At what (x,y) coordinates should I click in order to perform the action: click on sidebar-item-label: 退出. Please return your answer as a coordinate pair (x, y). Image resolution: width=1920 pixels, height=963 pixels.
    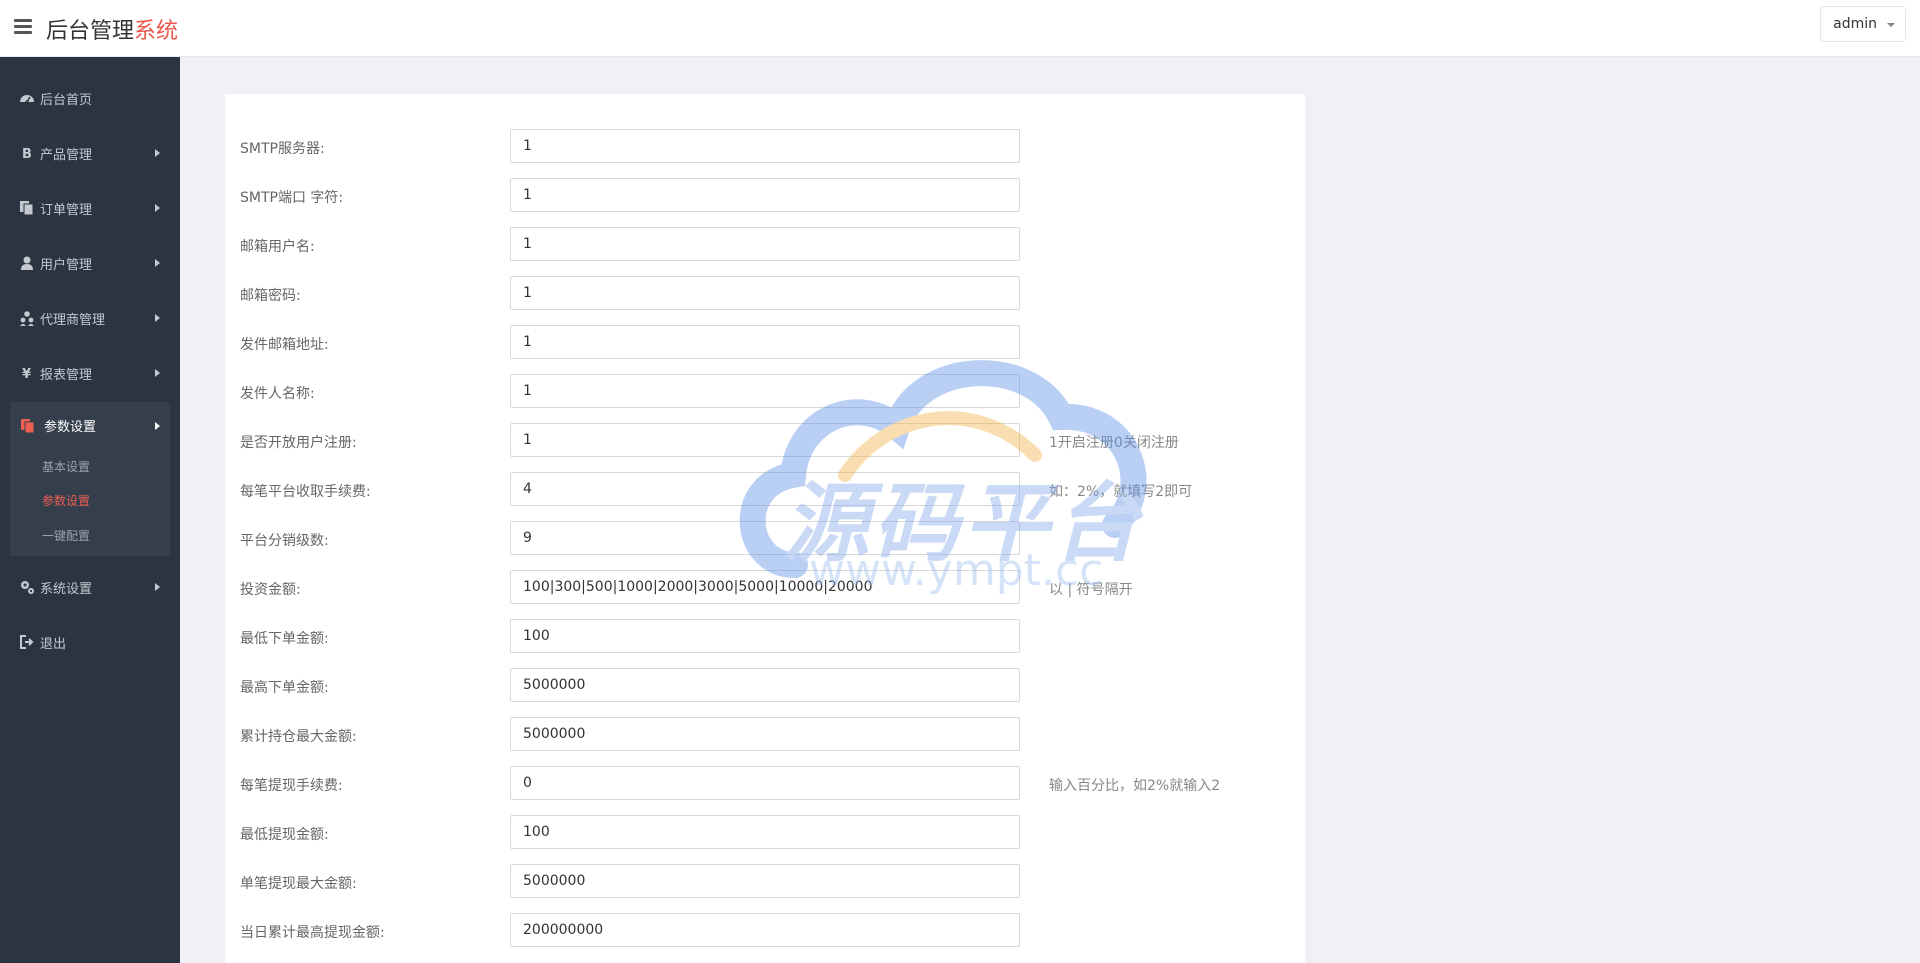
    Looking at the image, I should click on (53, 644).